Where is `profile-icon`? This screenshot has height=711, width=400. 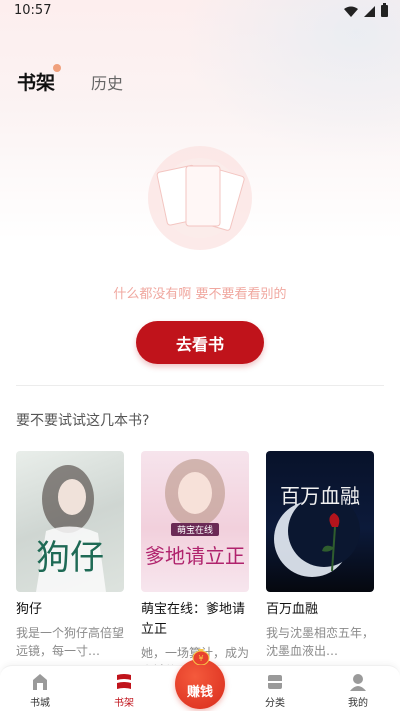 profile-icon is located at coordinates (358, 682).